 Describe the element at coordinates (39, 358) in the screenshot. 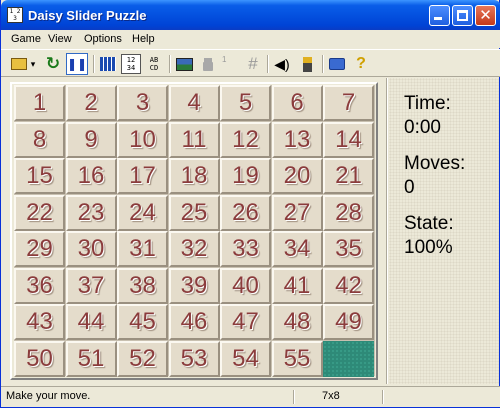

I see `puzzle-tile: 50` at that location.